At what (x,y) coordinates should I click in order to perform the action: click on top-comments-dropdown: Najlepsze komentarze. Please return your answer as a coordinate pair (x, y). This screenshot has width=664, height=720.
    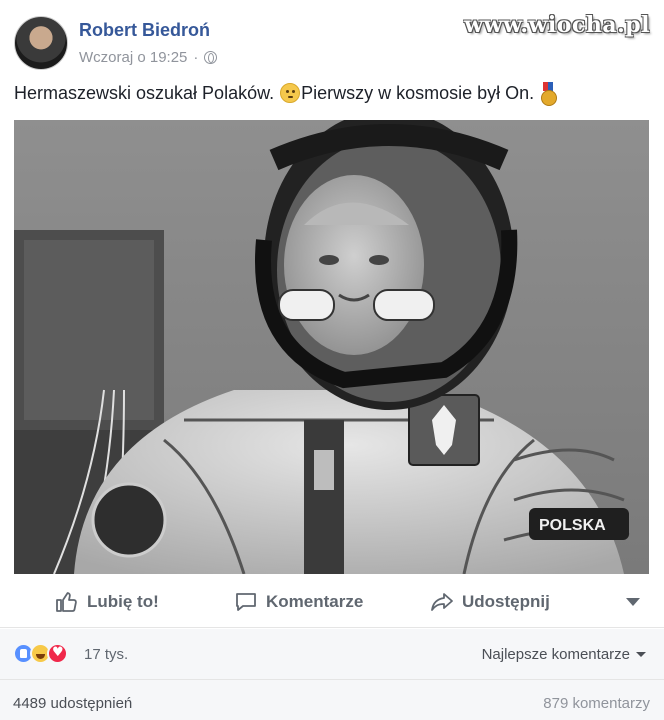
    Looking at the image, I should click on (564, 654).